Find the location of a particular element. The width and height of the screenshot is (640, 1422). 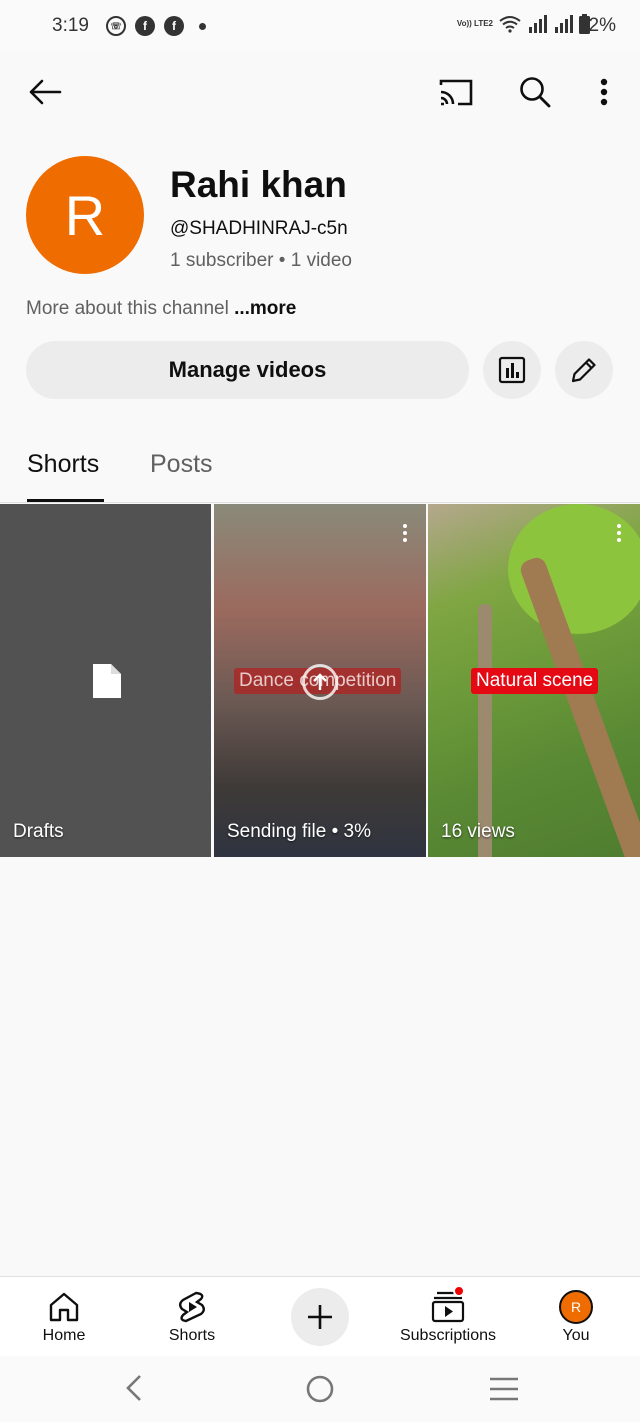

drafts-tile: Drafts is located at coordinates (105, 680).